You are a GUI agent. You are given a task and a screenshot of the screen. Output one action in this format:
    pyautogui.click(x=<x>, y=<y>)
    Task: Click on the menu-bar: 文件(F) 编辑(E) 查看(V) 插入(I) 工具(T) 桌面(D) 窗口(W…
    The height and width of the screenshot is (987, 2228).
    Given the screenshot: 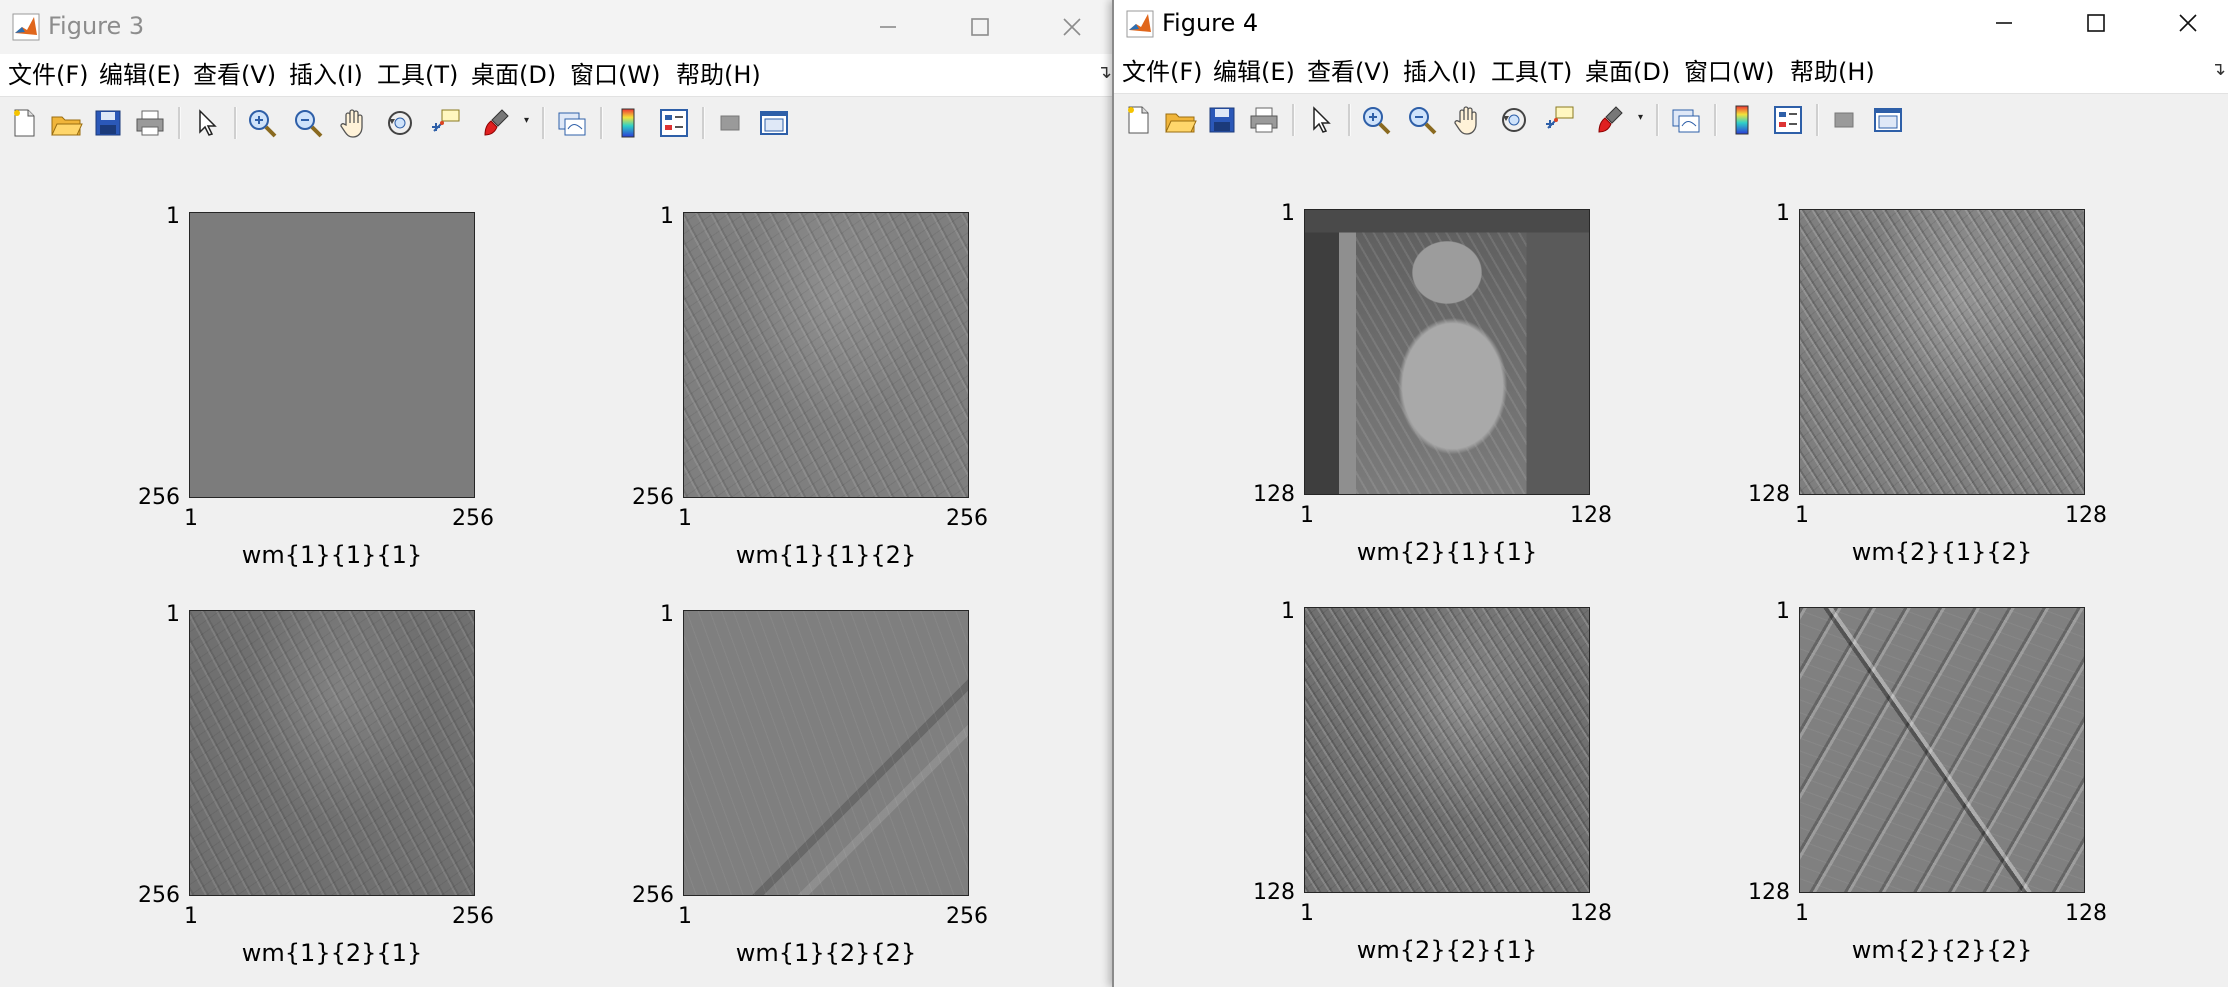 What is the action you would take?
    pyautogui.click(x=556, y=75)
    